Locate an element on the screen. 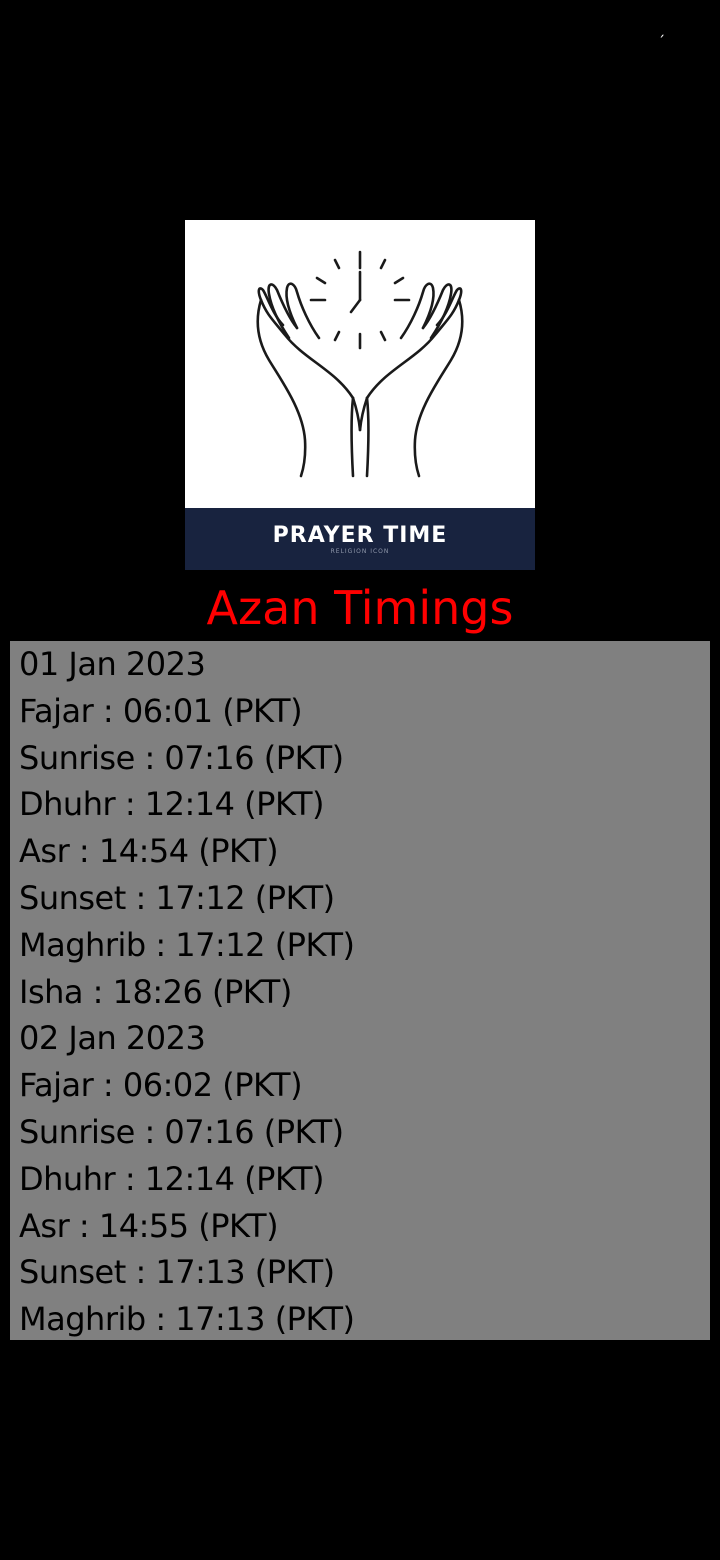 This screenshot has height=1560, width=720. prayer-time-row: Isha : 18:26 (PKT) is located at coordinates (155, 991).